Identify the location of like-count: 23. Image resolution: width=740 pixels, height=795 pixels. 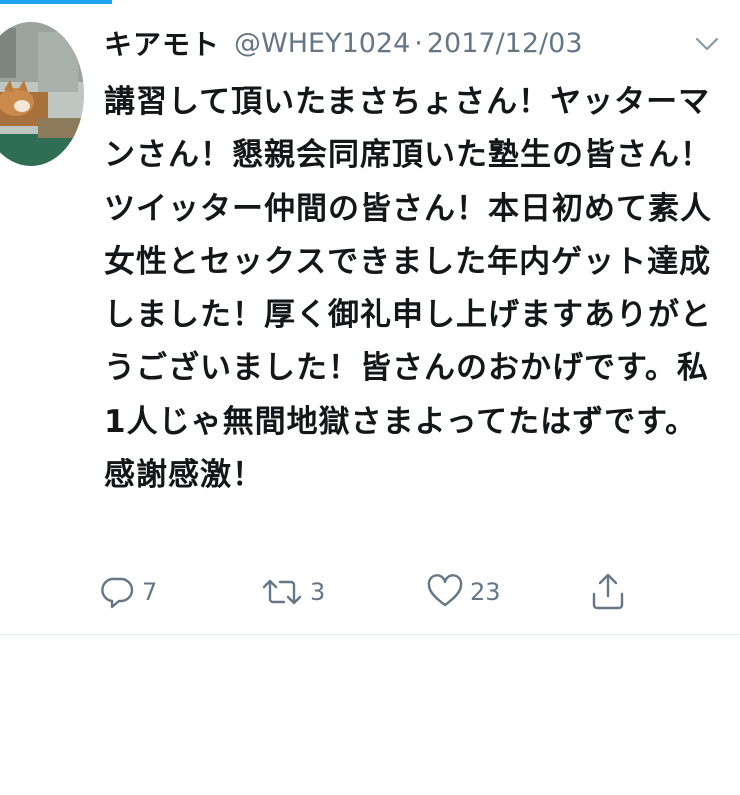
(485, 592).